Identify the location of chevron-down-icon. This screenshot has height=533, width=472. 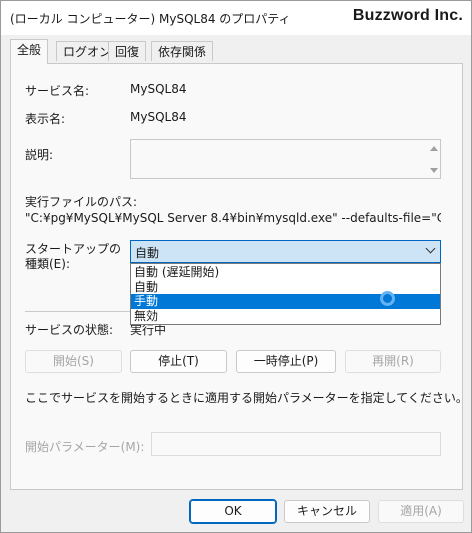
(430, 248).